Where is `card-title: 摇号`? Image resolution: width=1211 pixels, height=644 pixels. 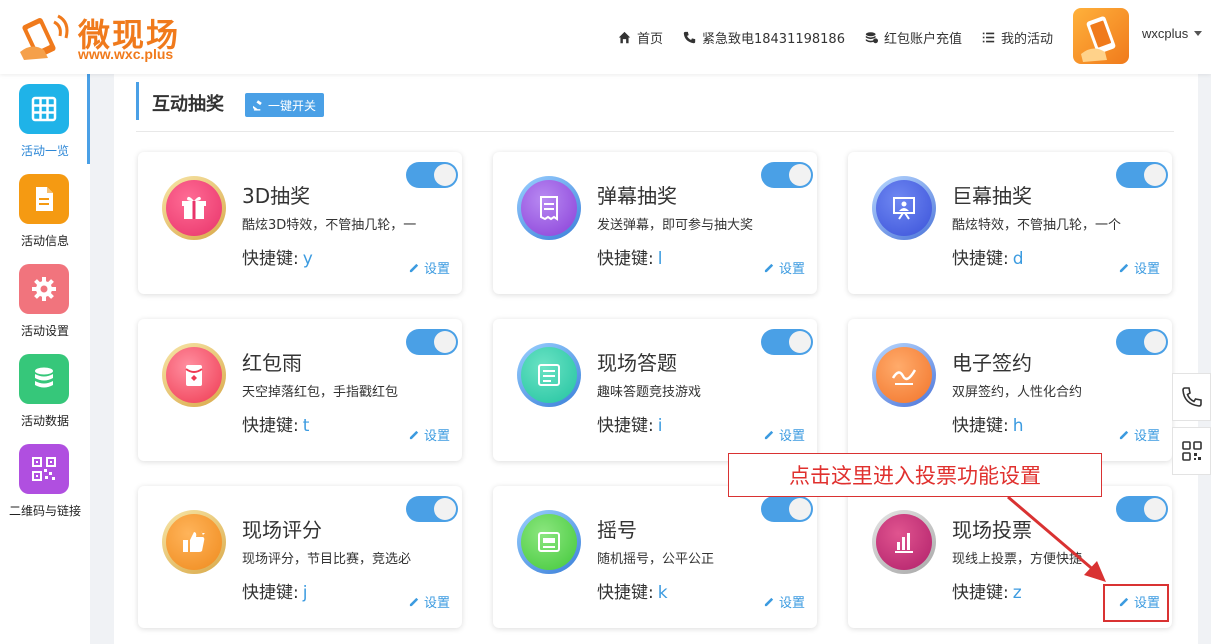
card-title: 摇号 is located at coordinates (617, 530).